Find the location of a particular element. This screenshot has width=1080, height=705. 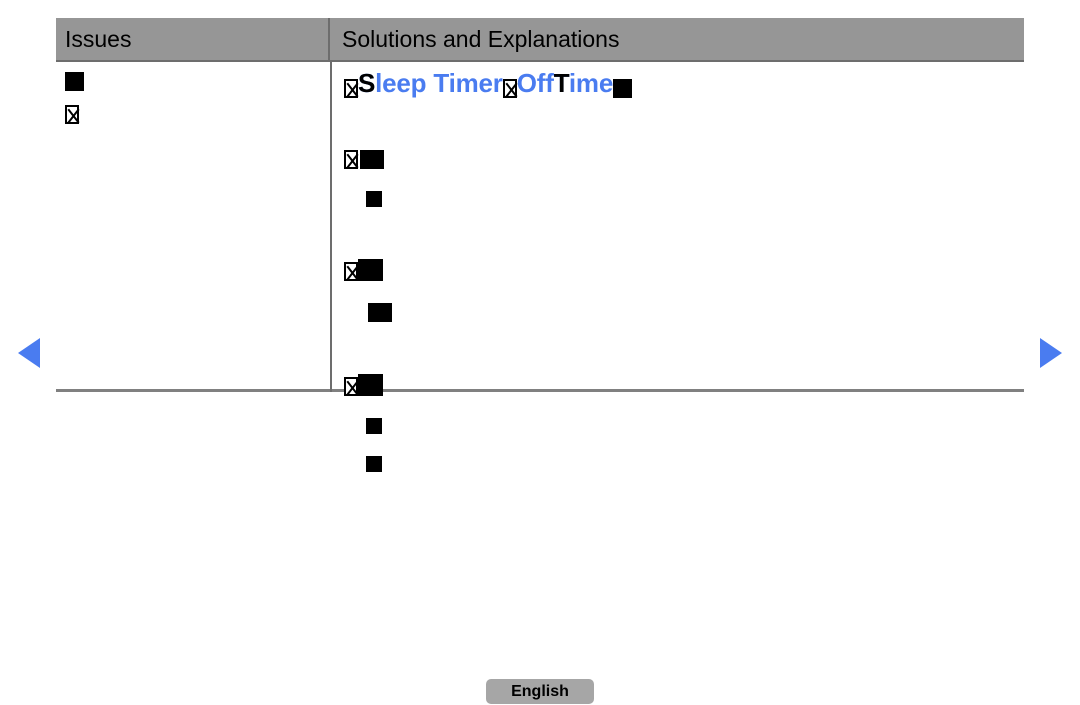

sleep-timer-blue-label: Sleep Timer is located at coordinates (430, 83).